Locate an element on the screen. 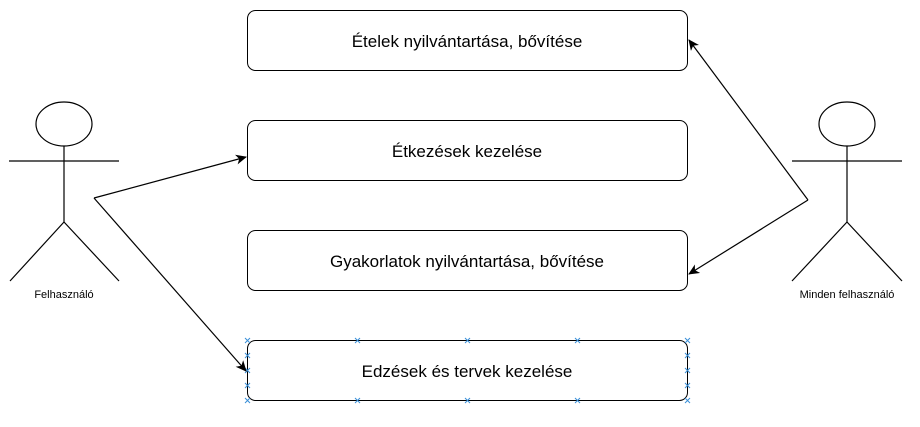 This screenshot has width=920, height=427. use-case-edzesek: Edzések és tervek kezelése is located at coordinates (467, 370).